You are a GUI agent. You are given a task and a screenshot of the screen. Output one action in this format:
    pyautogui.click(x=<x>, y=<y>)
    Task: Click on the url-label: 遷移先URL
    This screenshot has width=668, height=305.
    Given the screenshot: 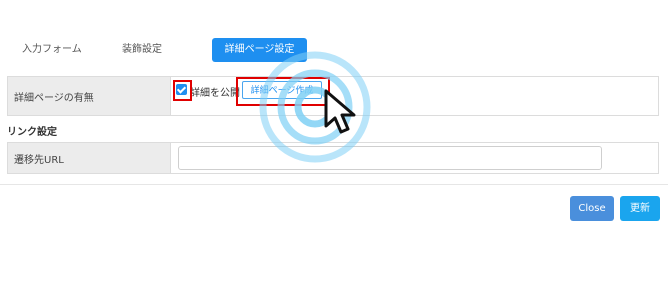 What is the action you would take?
    pyautogui.click(x=89, y=158)
    